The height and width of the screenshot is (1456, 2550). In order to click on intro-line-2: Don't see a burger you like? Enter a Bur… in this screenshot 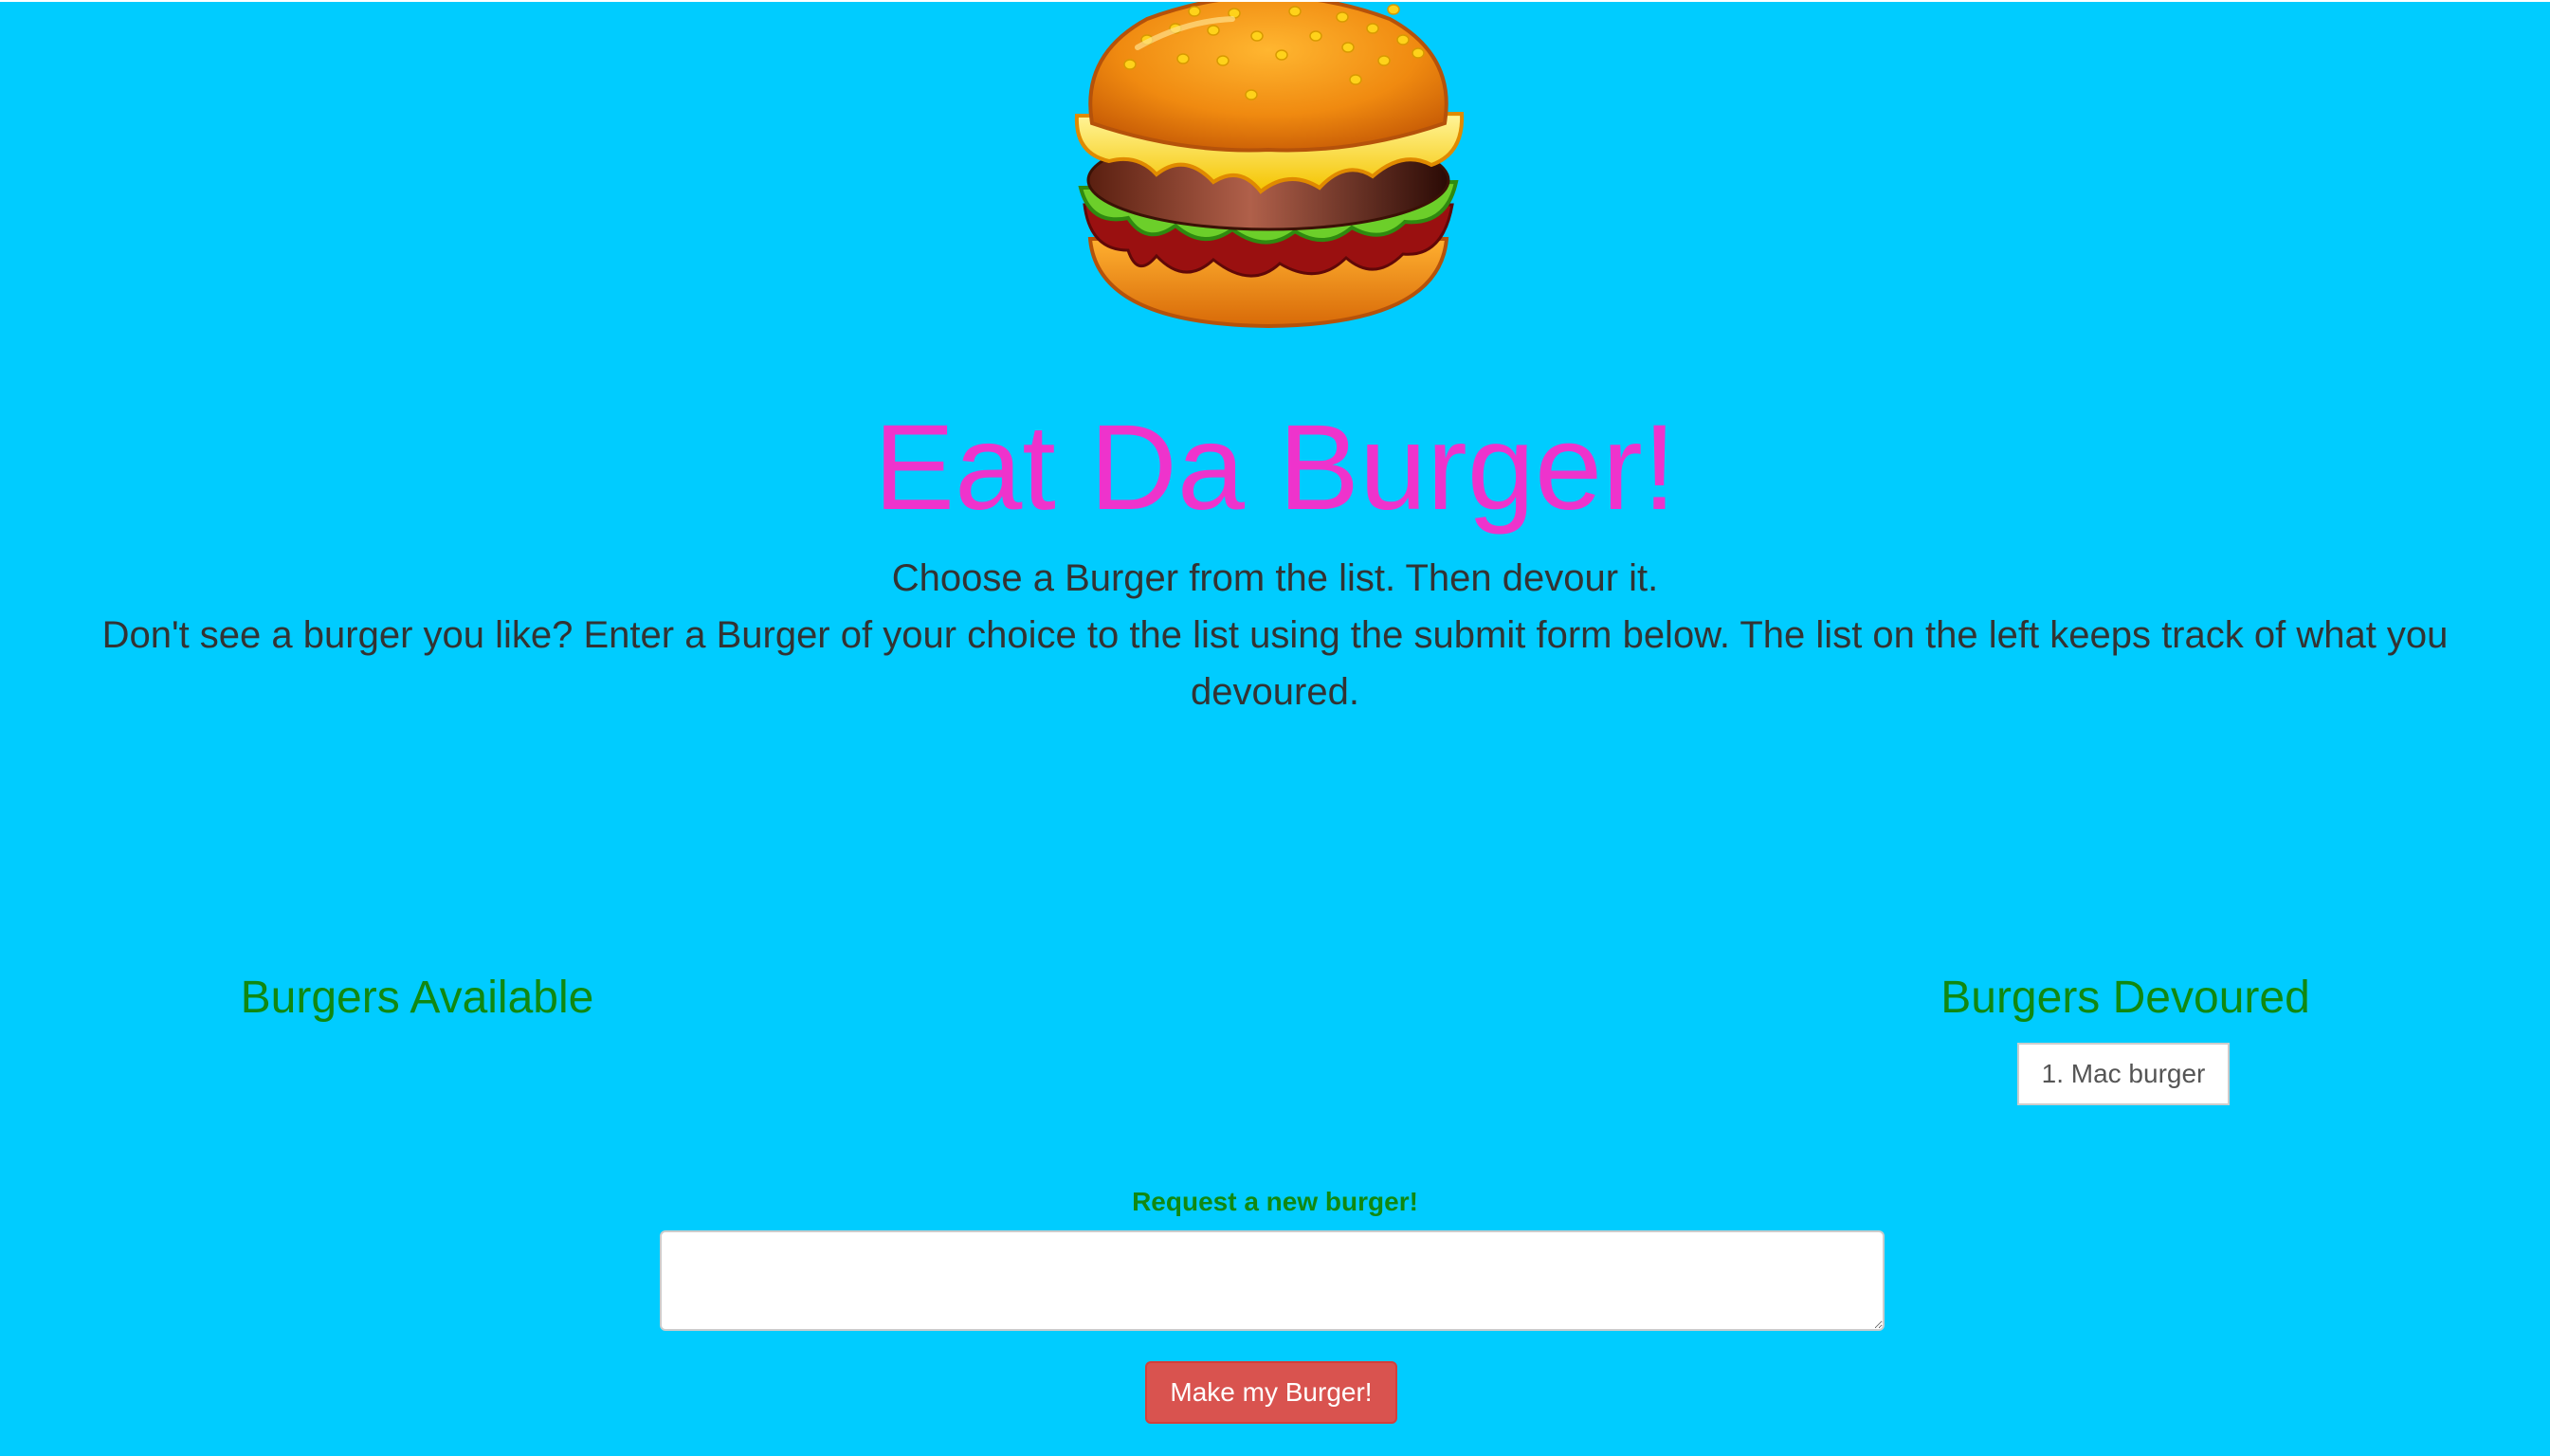, I will do `click(1275, 663)`.